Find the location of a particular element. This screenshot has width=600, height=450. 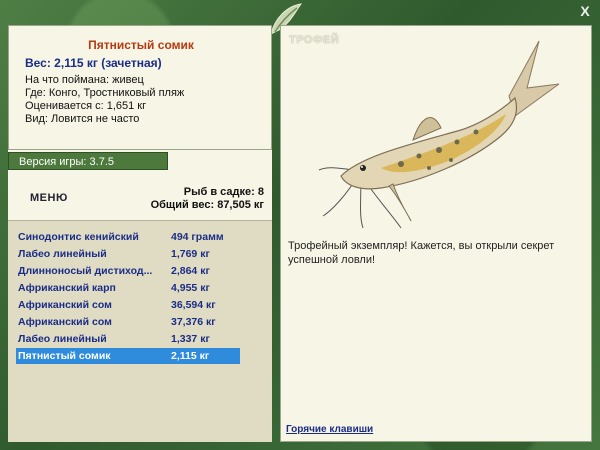

fish-weight-value: 494 грамм is located at coordinates (197, 237).